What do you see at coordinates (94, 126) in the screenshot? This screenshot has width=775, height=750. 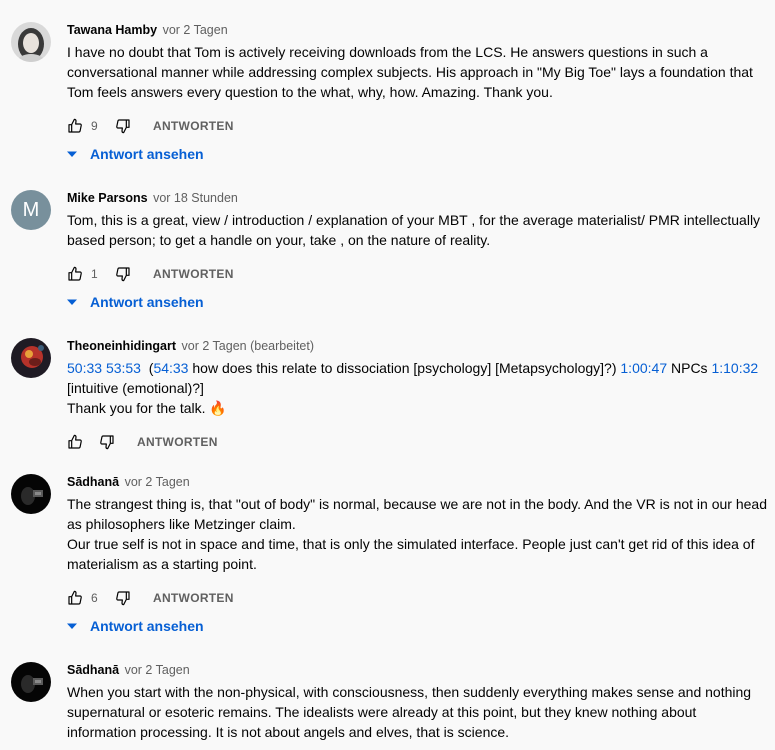 I see `like-count: 9` at bounding box center [94, 126].